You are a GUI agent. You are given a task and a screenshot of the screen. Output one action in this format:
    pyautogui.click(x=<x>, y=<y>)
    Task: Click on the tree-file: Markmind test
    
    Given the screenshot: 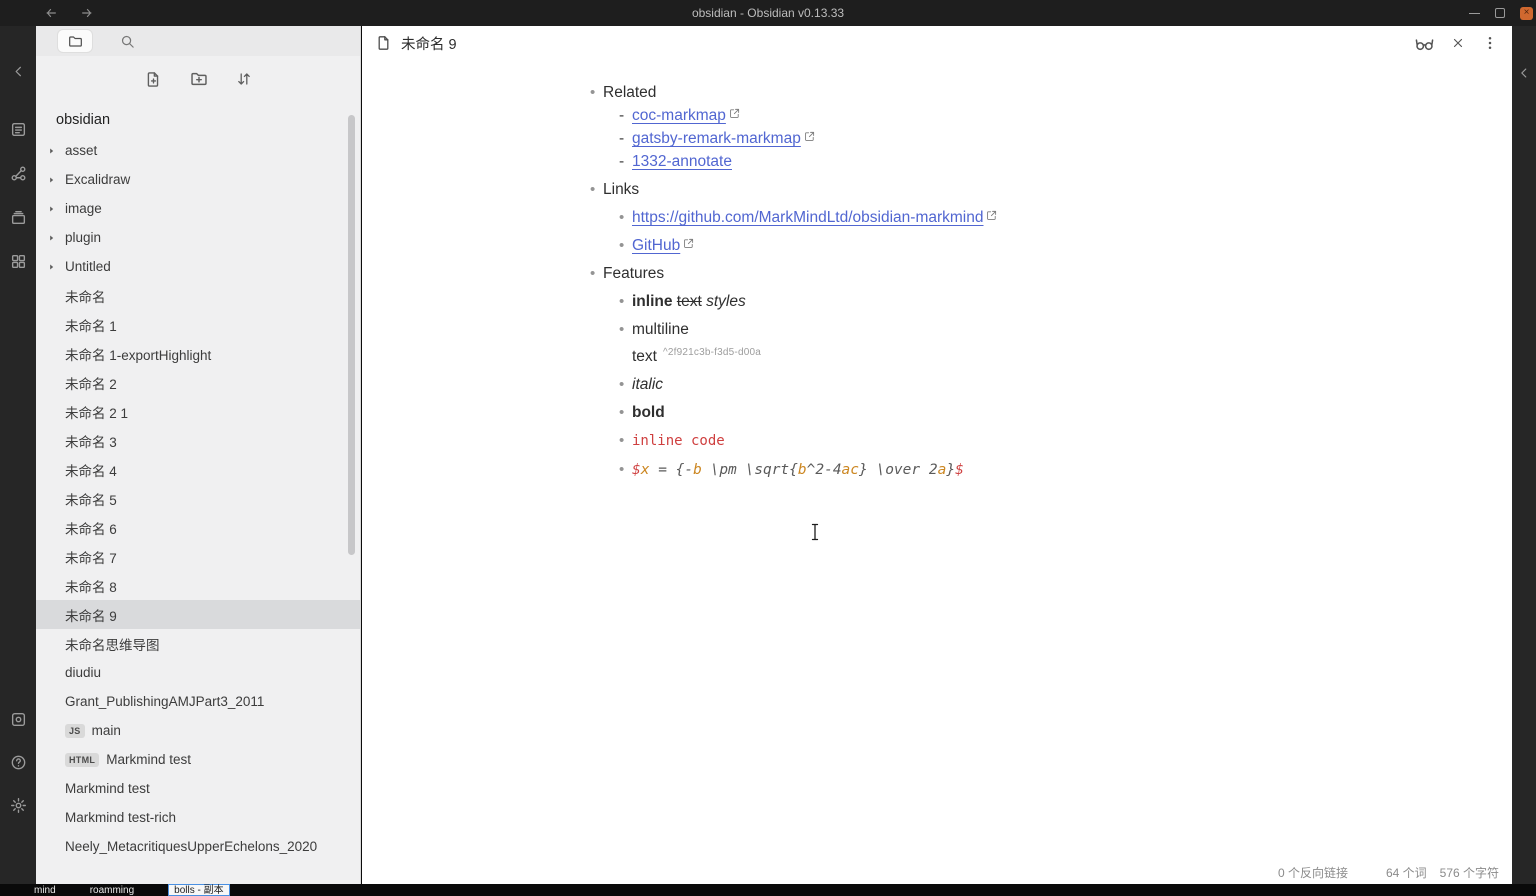 What is the action you would take?
    pyautogui.click(x=198, y=788)
    